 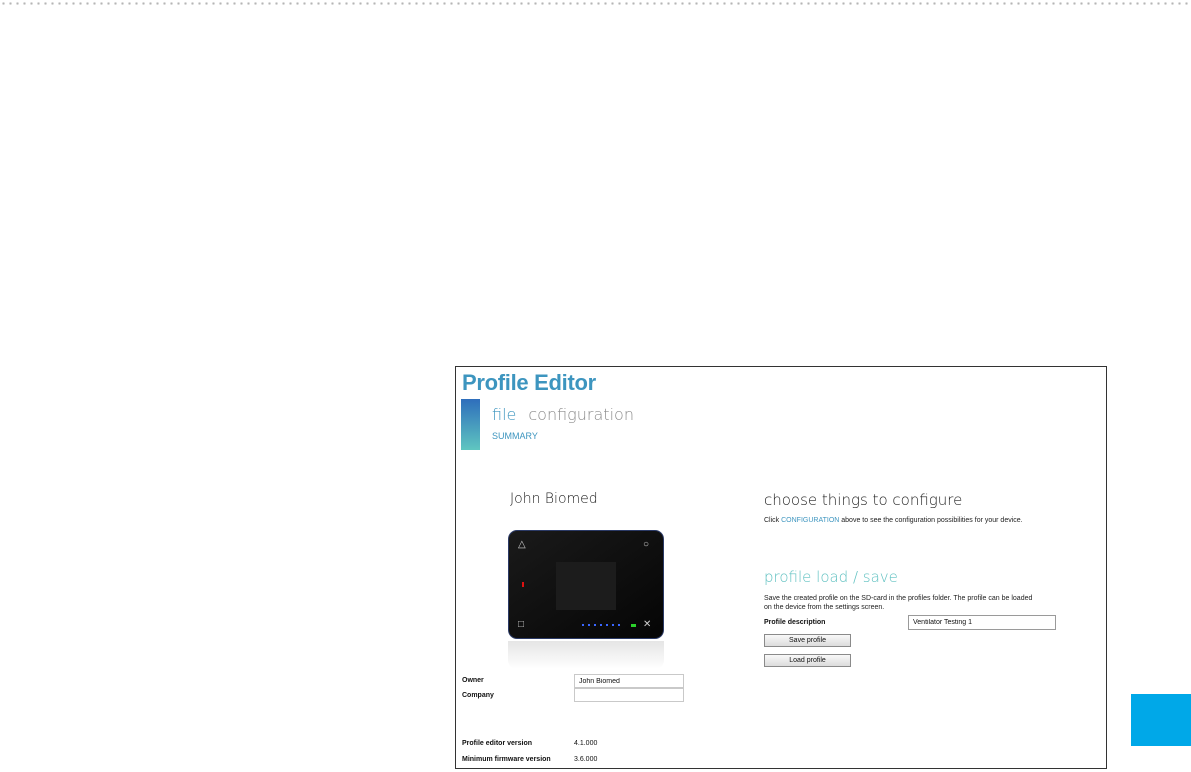 I want to click on triangle-icon: △, so click(x=522, y=544).